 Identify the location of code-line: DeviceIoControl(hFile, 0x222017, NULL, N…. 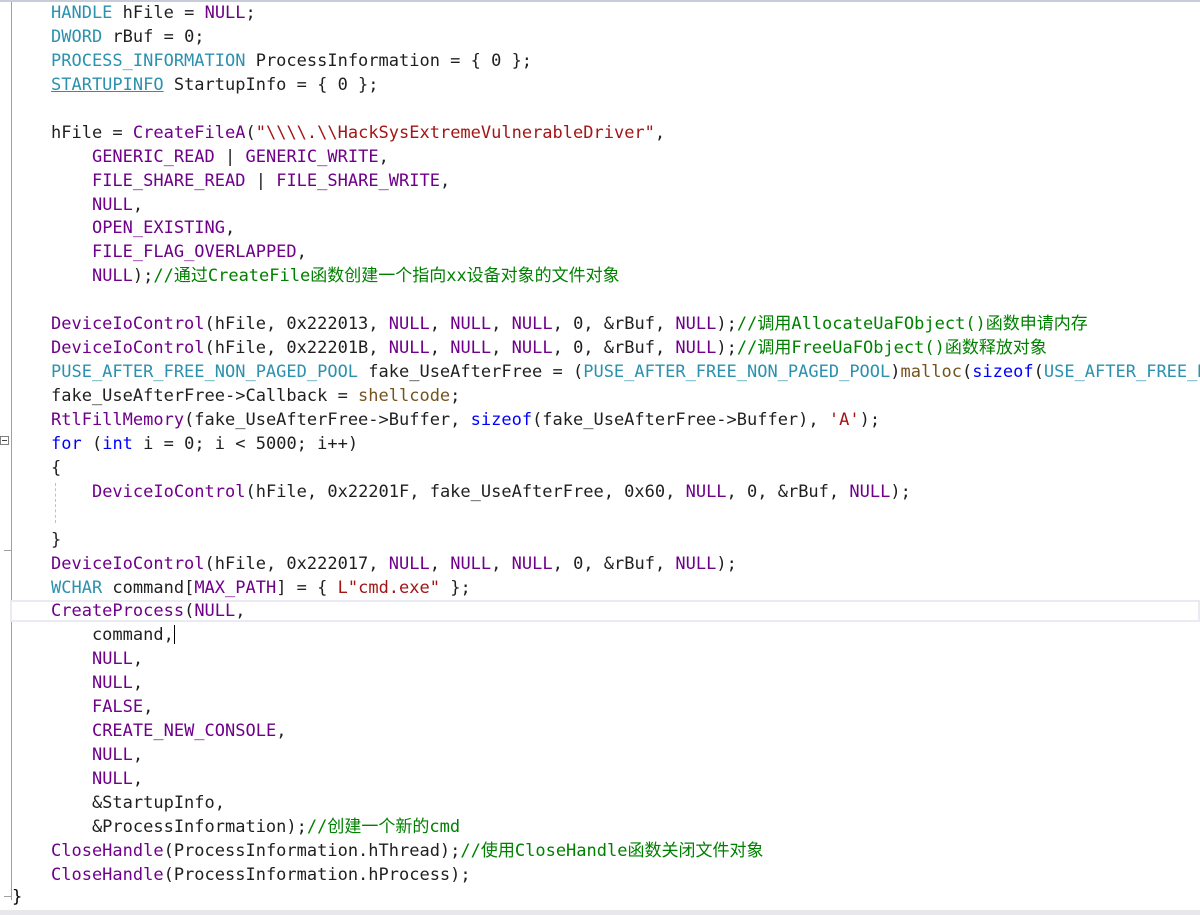
(625, 565).